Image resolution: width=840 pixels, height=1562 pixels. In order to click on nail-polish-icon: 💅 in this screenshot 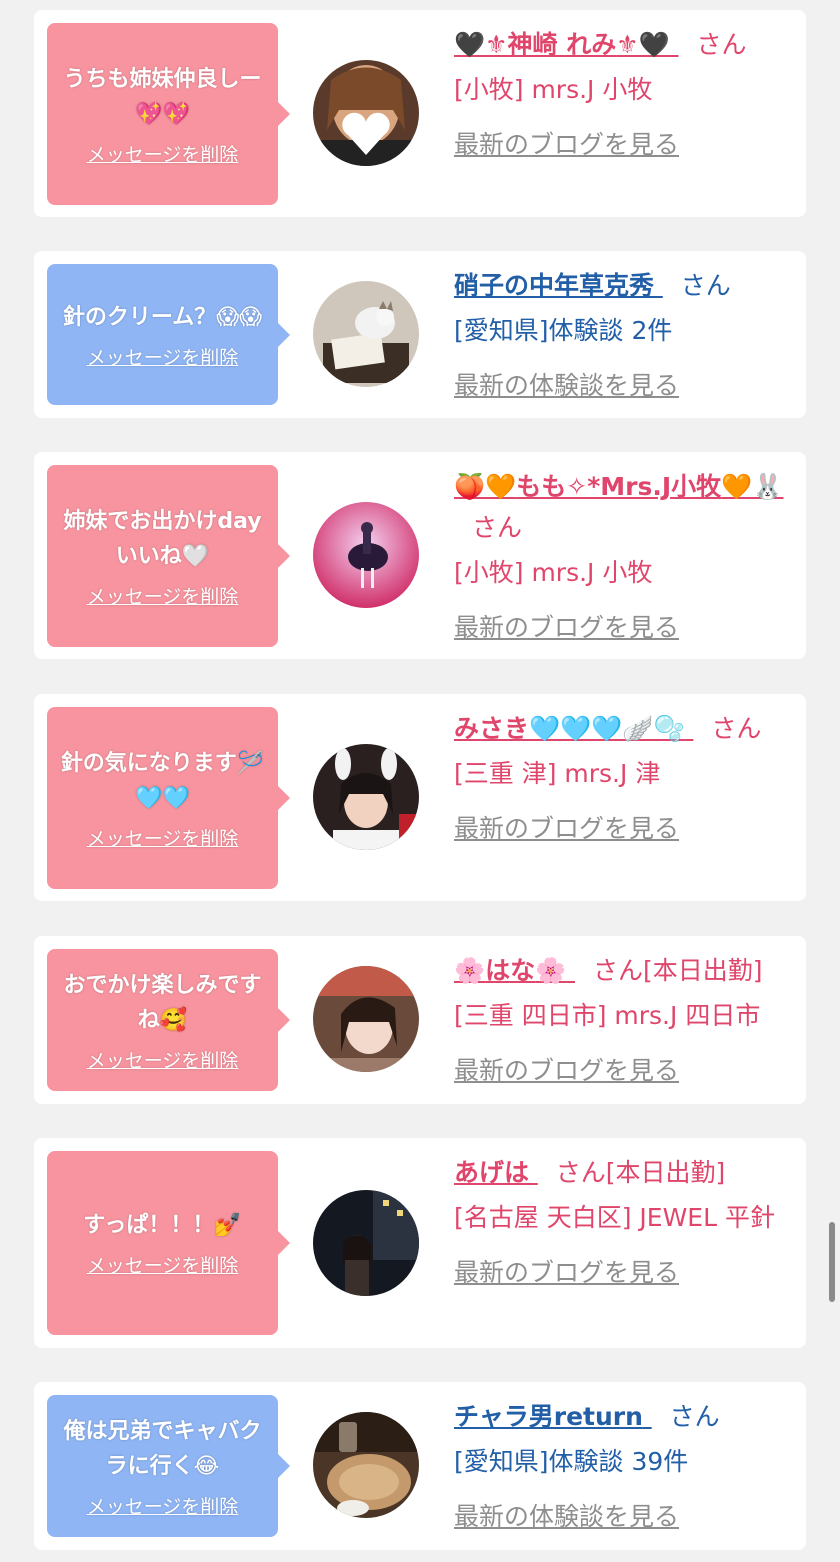, I will do `click(228, 1225)`.